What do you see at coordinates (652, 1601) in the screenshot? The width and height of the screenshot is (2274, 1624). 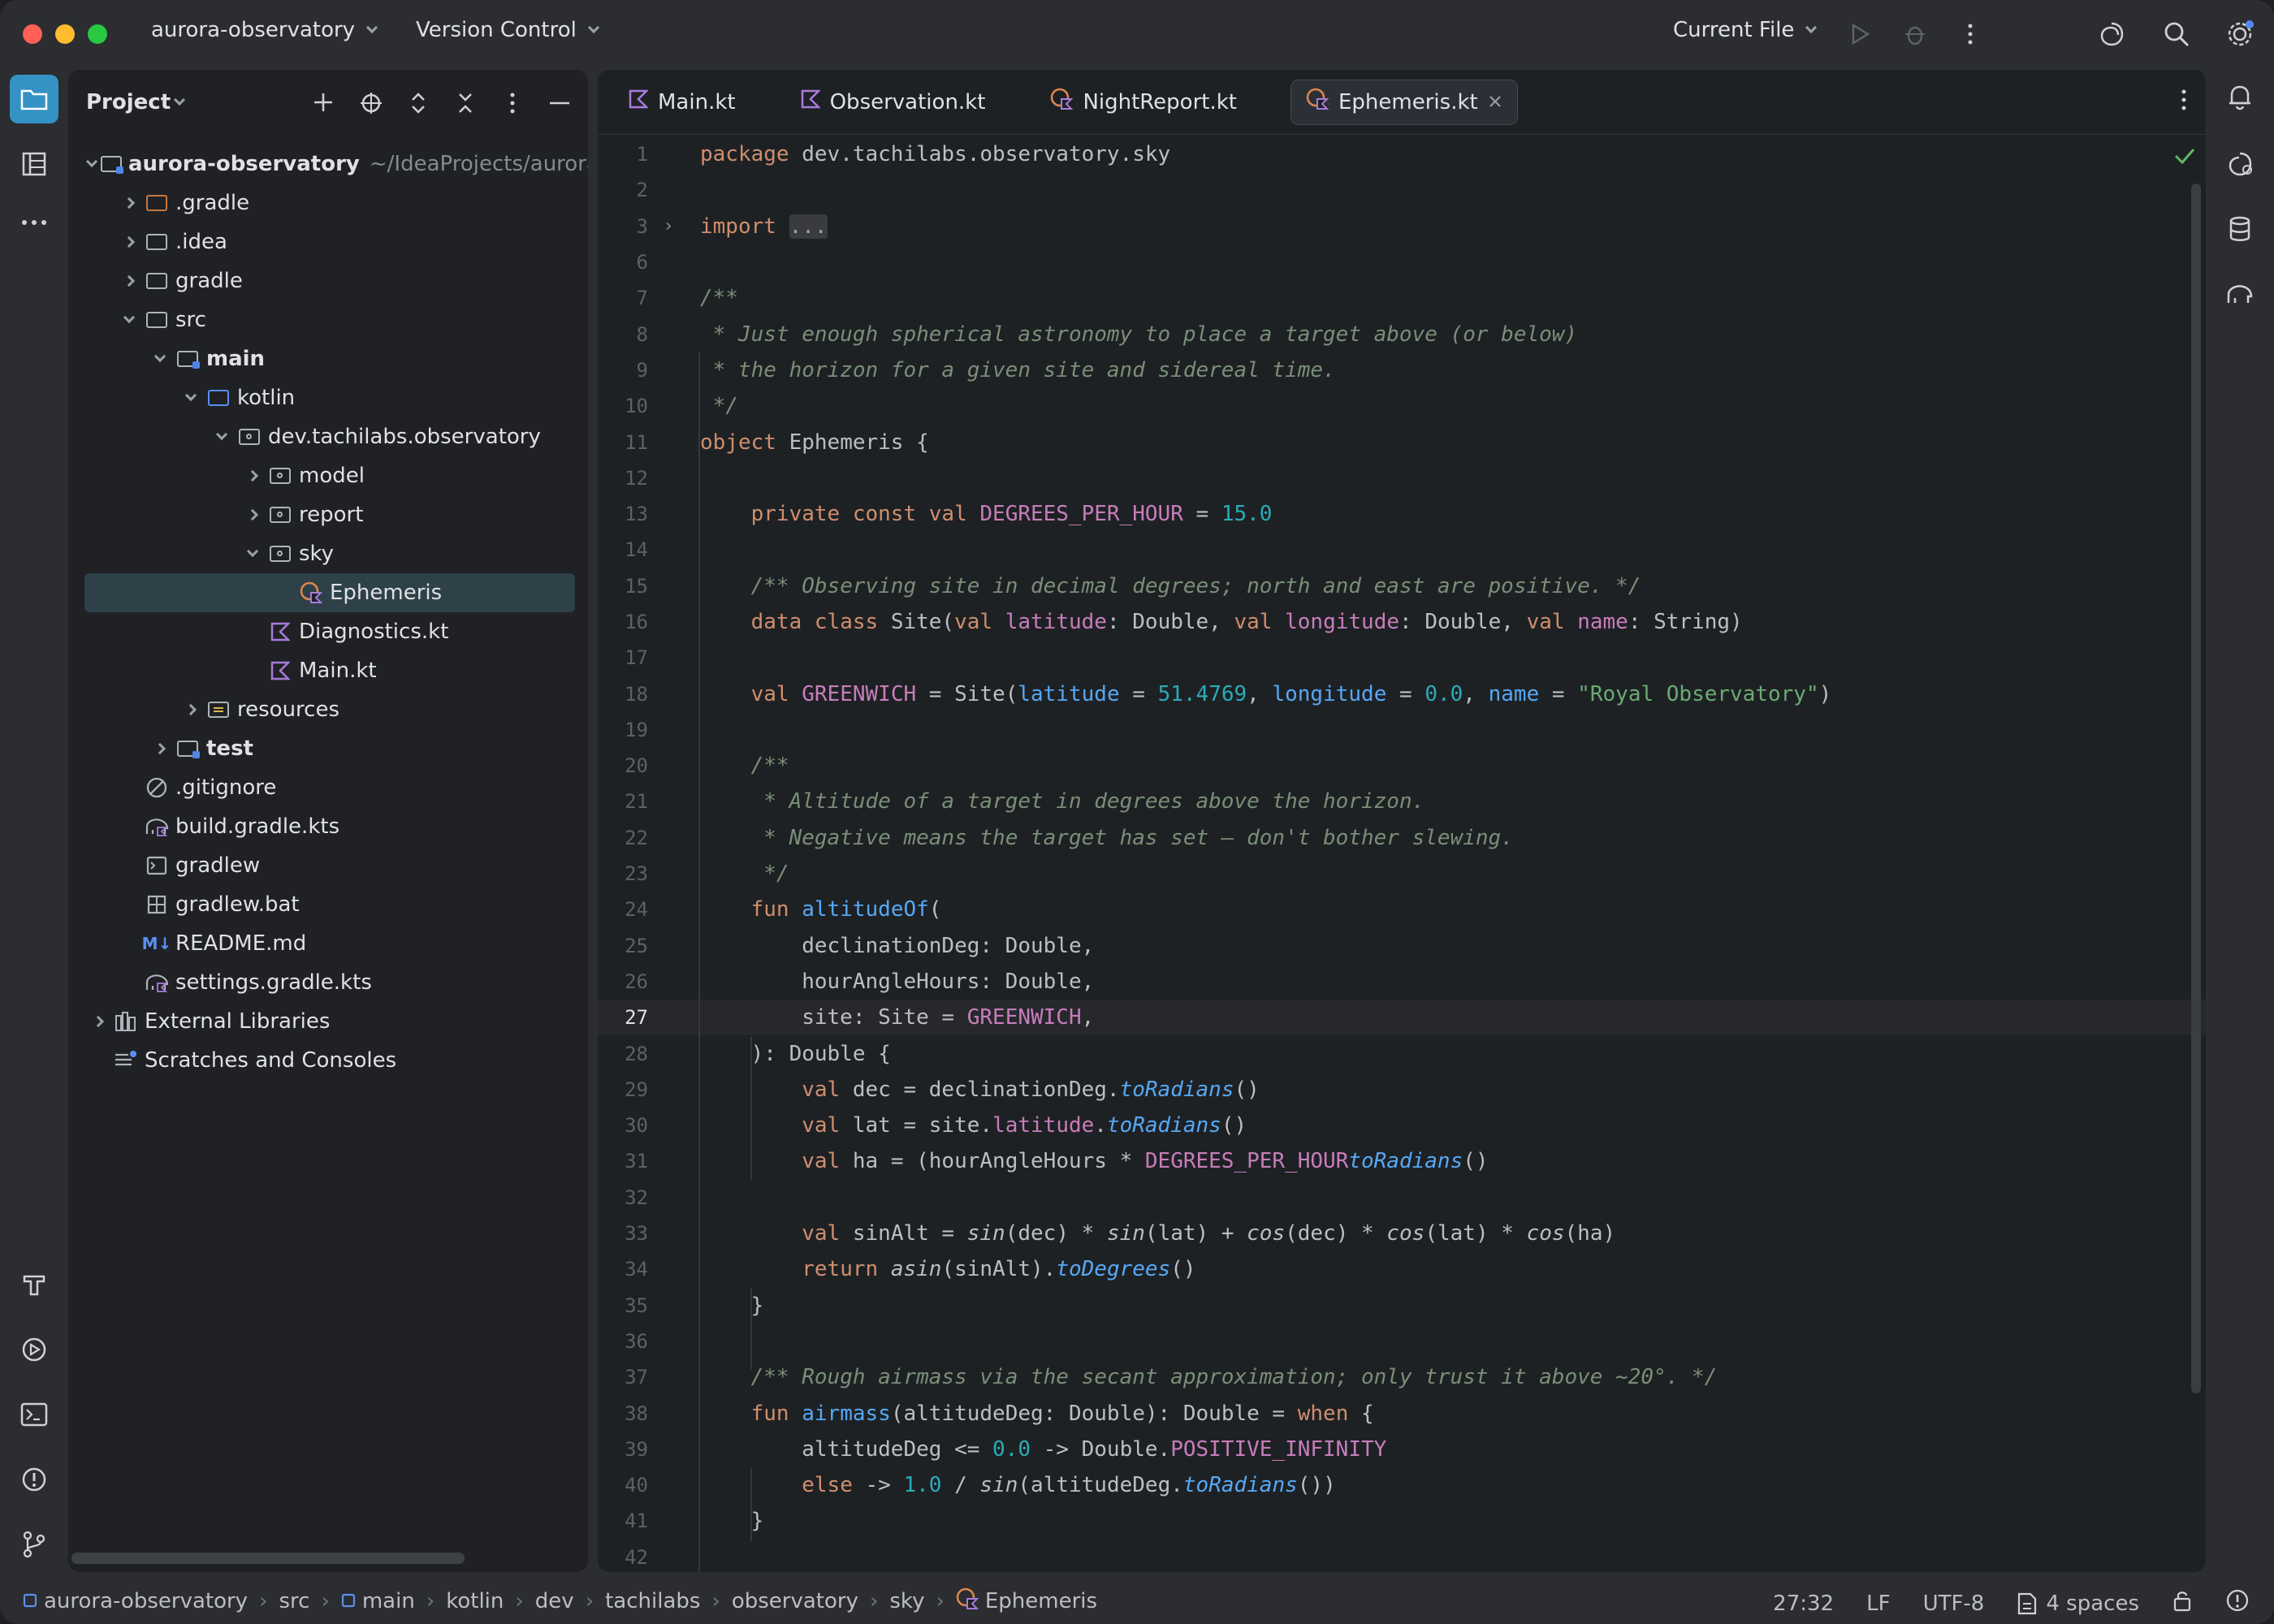 I see `breadcrumb-item: tachilabs` at bounding box center [652, 1601].